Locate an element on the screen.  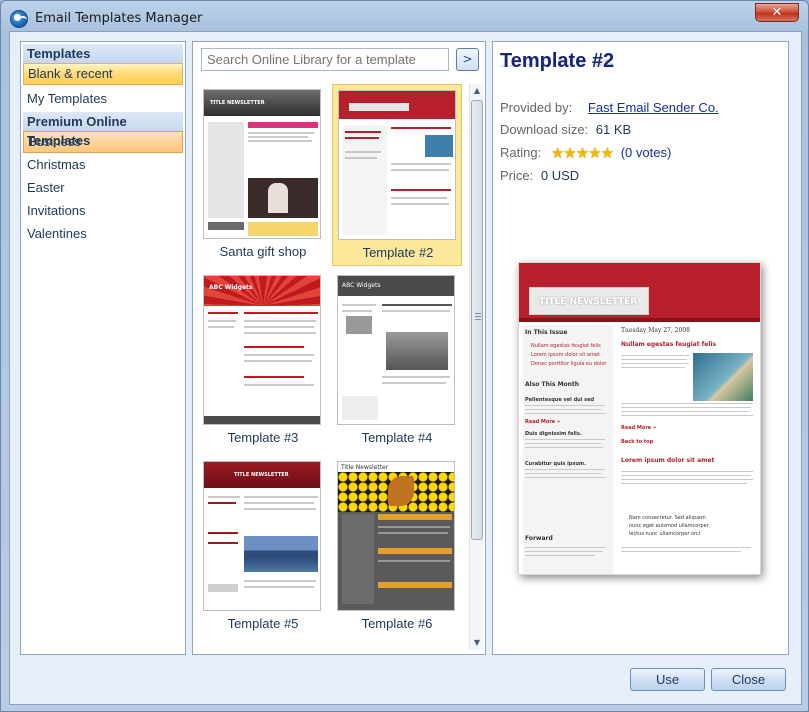
preview-date: Tuesday May 27, 2008 is located at coordinates (655, 330).